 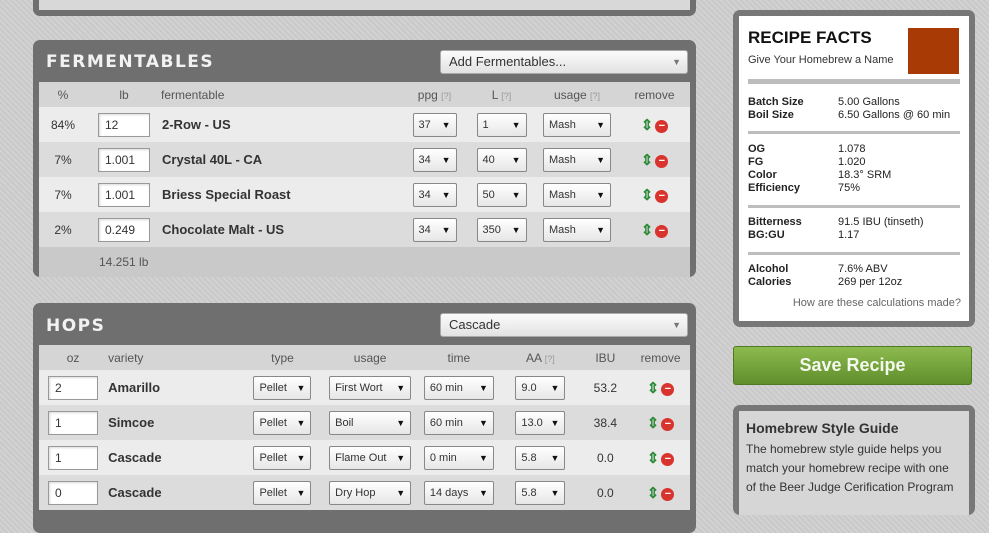 What do you see at coordinates (849, 115) in the screenshot?
I see `fact-boil-size: Boil Size 6.50 Gallons @ 60 min` at bounding box center [849, 115].